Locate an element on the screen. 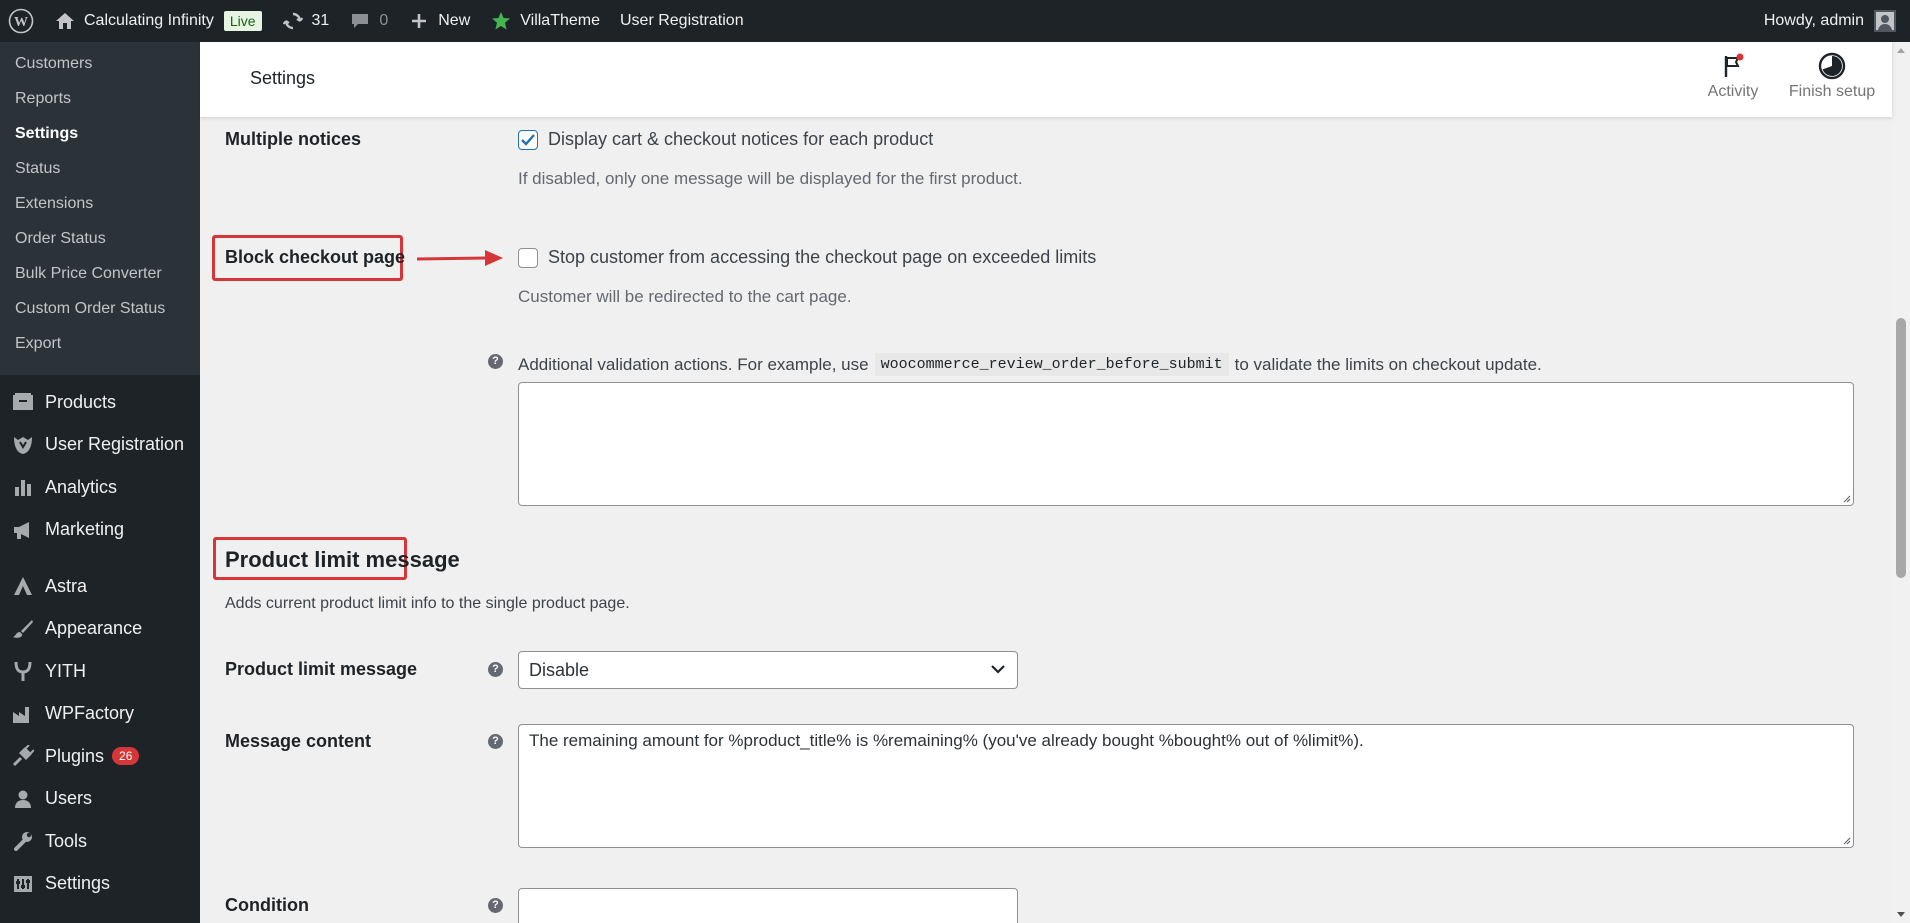 Image resolution: width=1910 pixels, height=923 pixels. submenu-item-customers: Customers is located at coordinates (100, 63).